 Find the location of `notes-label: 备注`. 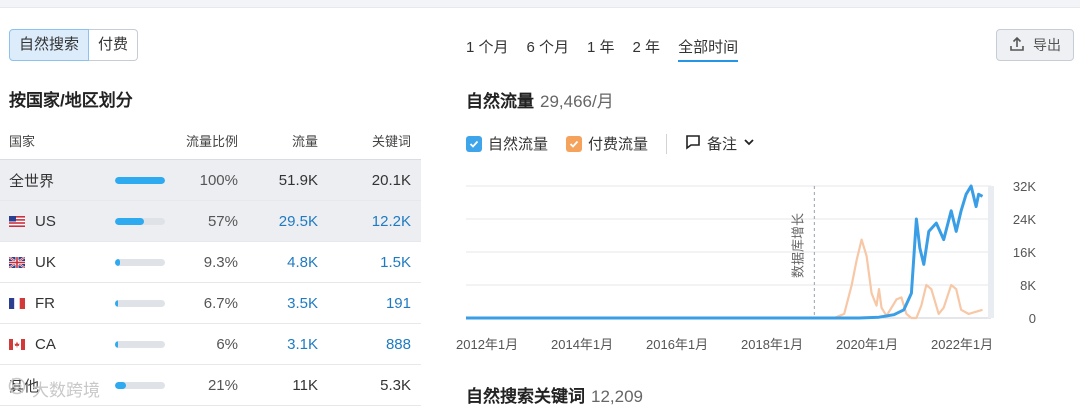

notes-label: 备注 is located at coordinates (722, 144).